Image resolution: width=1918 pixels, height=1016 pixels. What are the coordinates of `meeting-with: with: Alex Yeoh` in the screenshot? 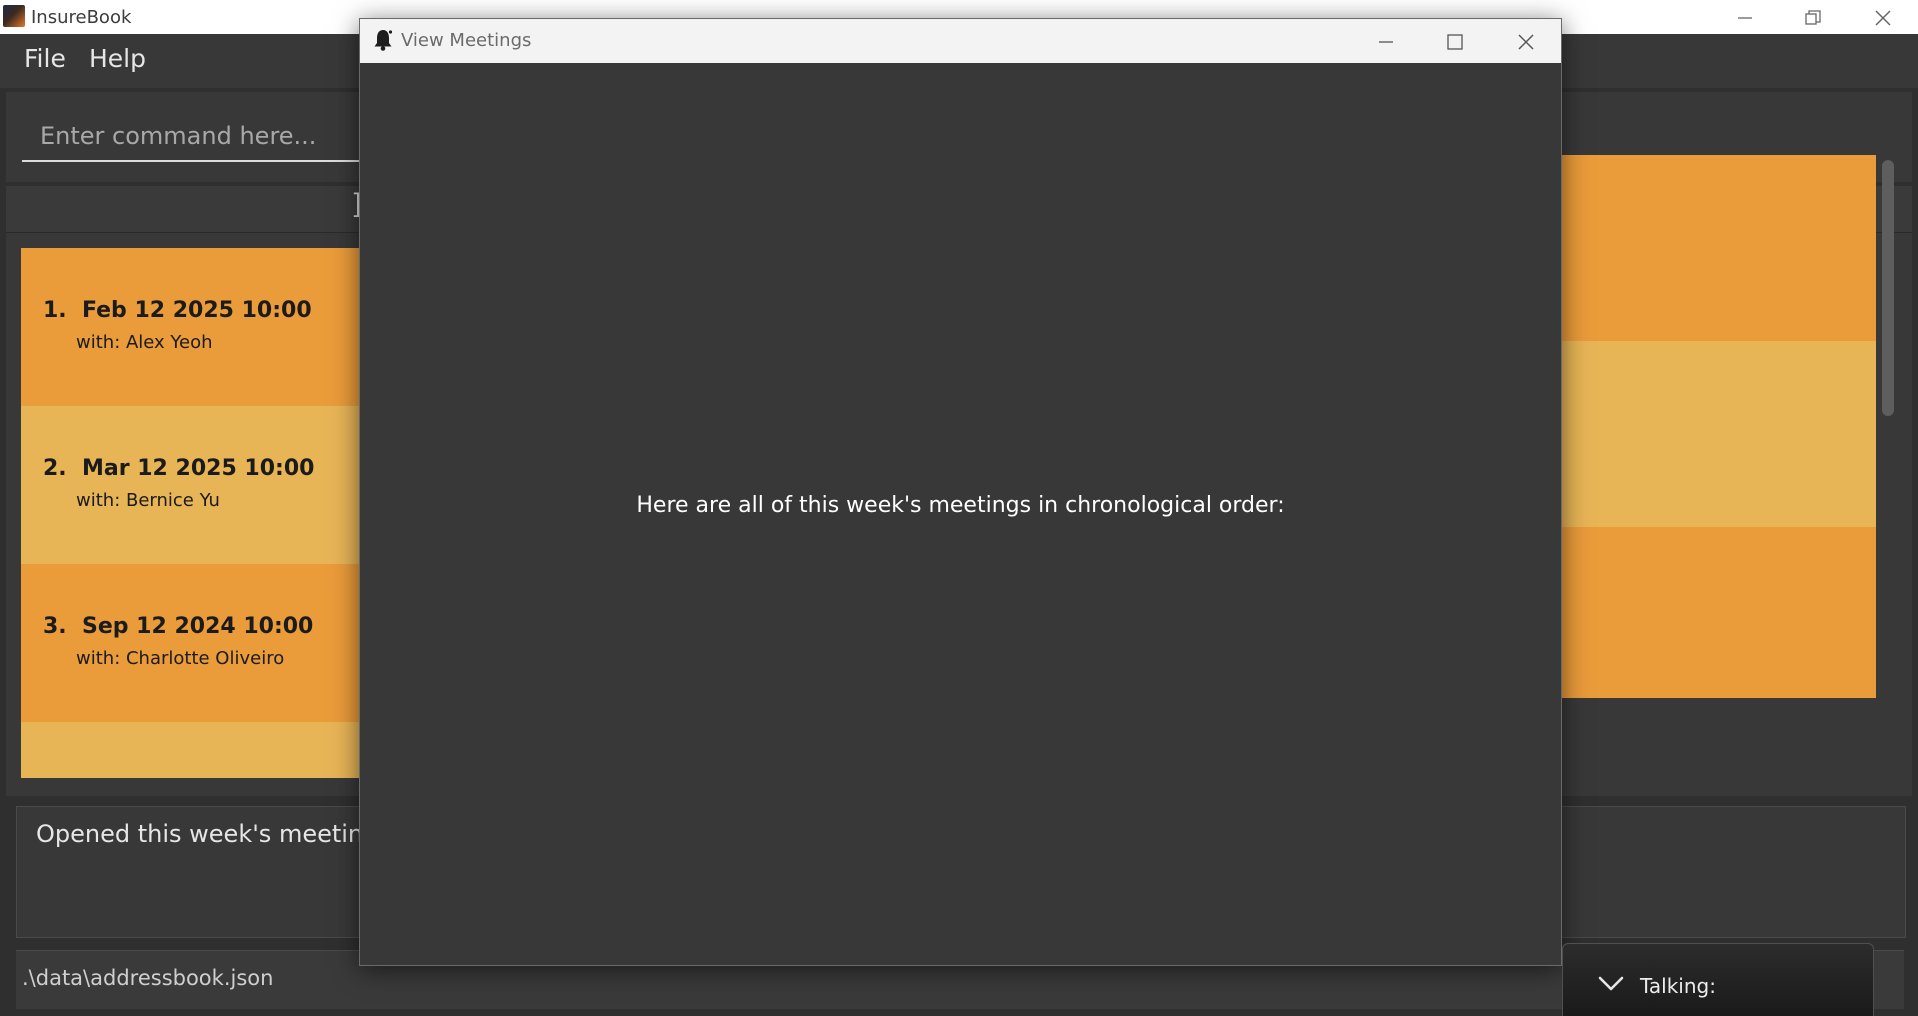 It's located at (144, 342).